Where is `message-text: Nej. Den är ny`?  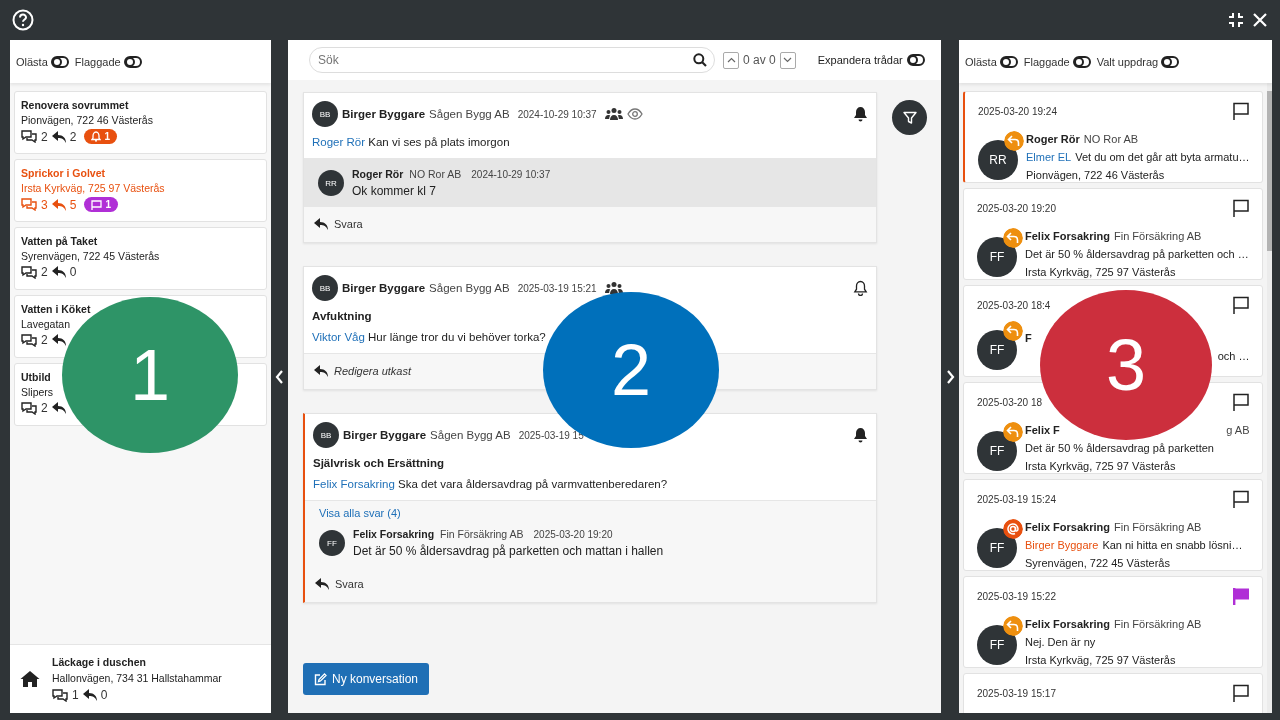 message-text: Nej. Den är ny is located at coordinates (1060, 642).